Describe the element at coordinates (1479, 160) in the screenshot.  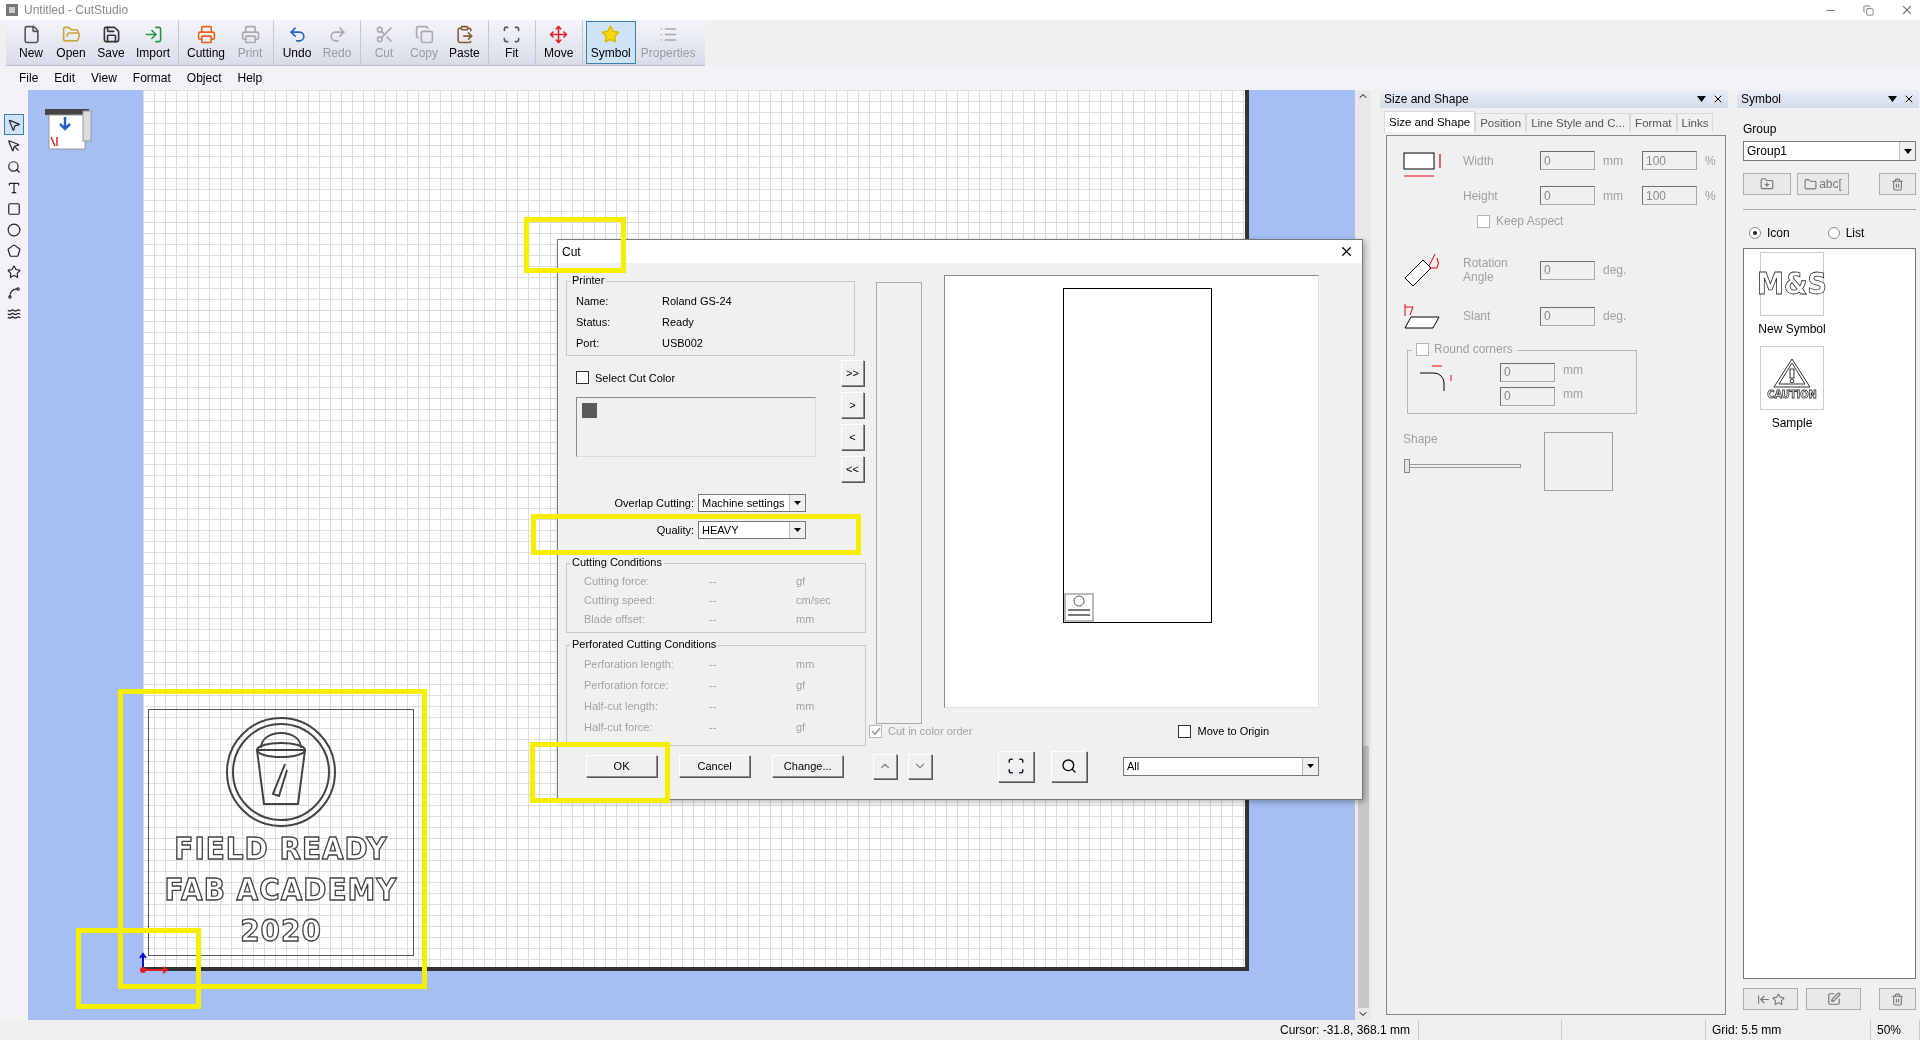
I see `field-label: Width` at that location.